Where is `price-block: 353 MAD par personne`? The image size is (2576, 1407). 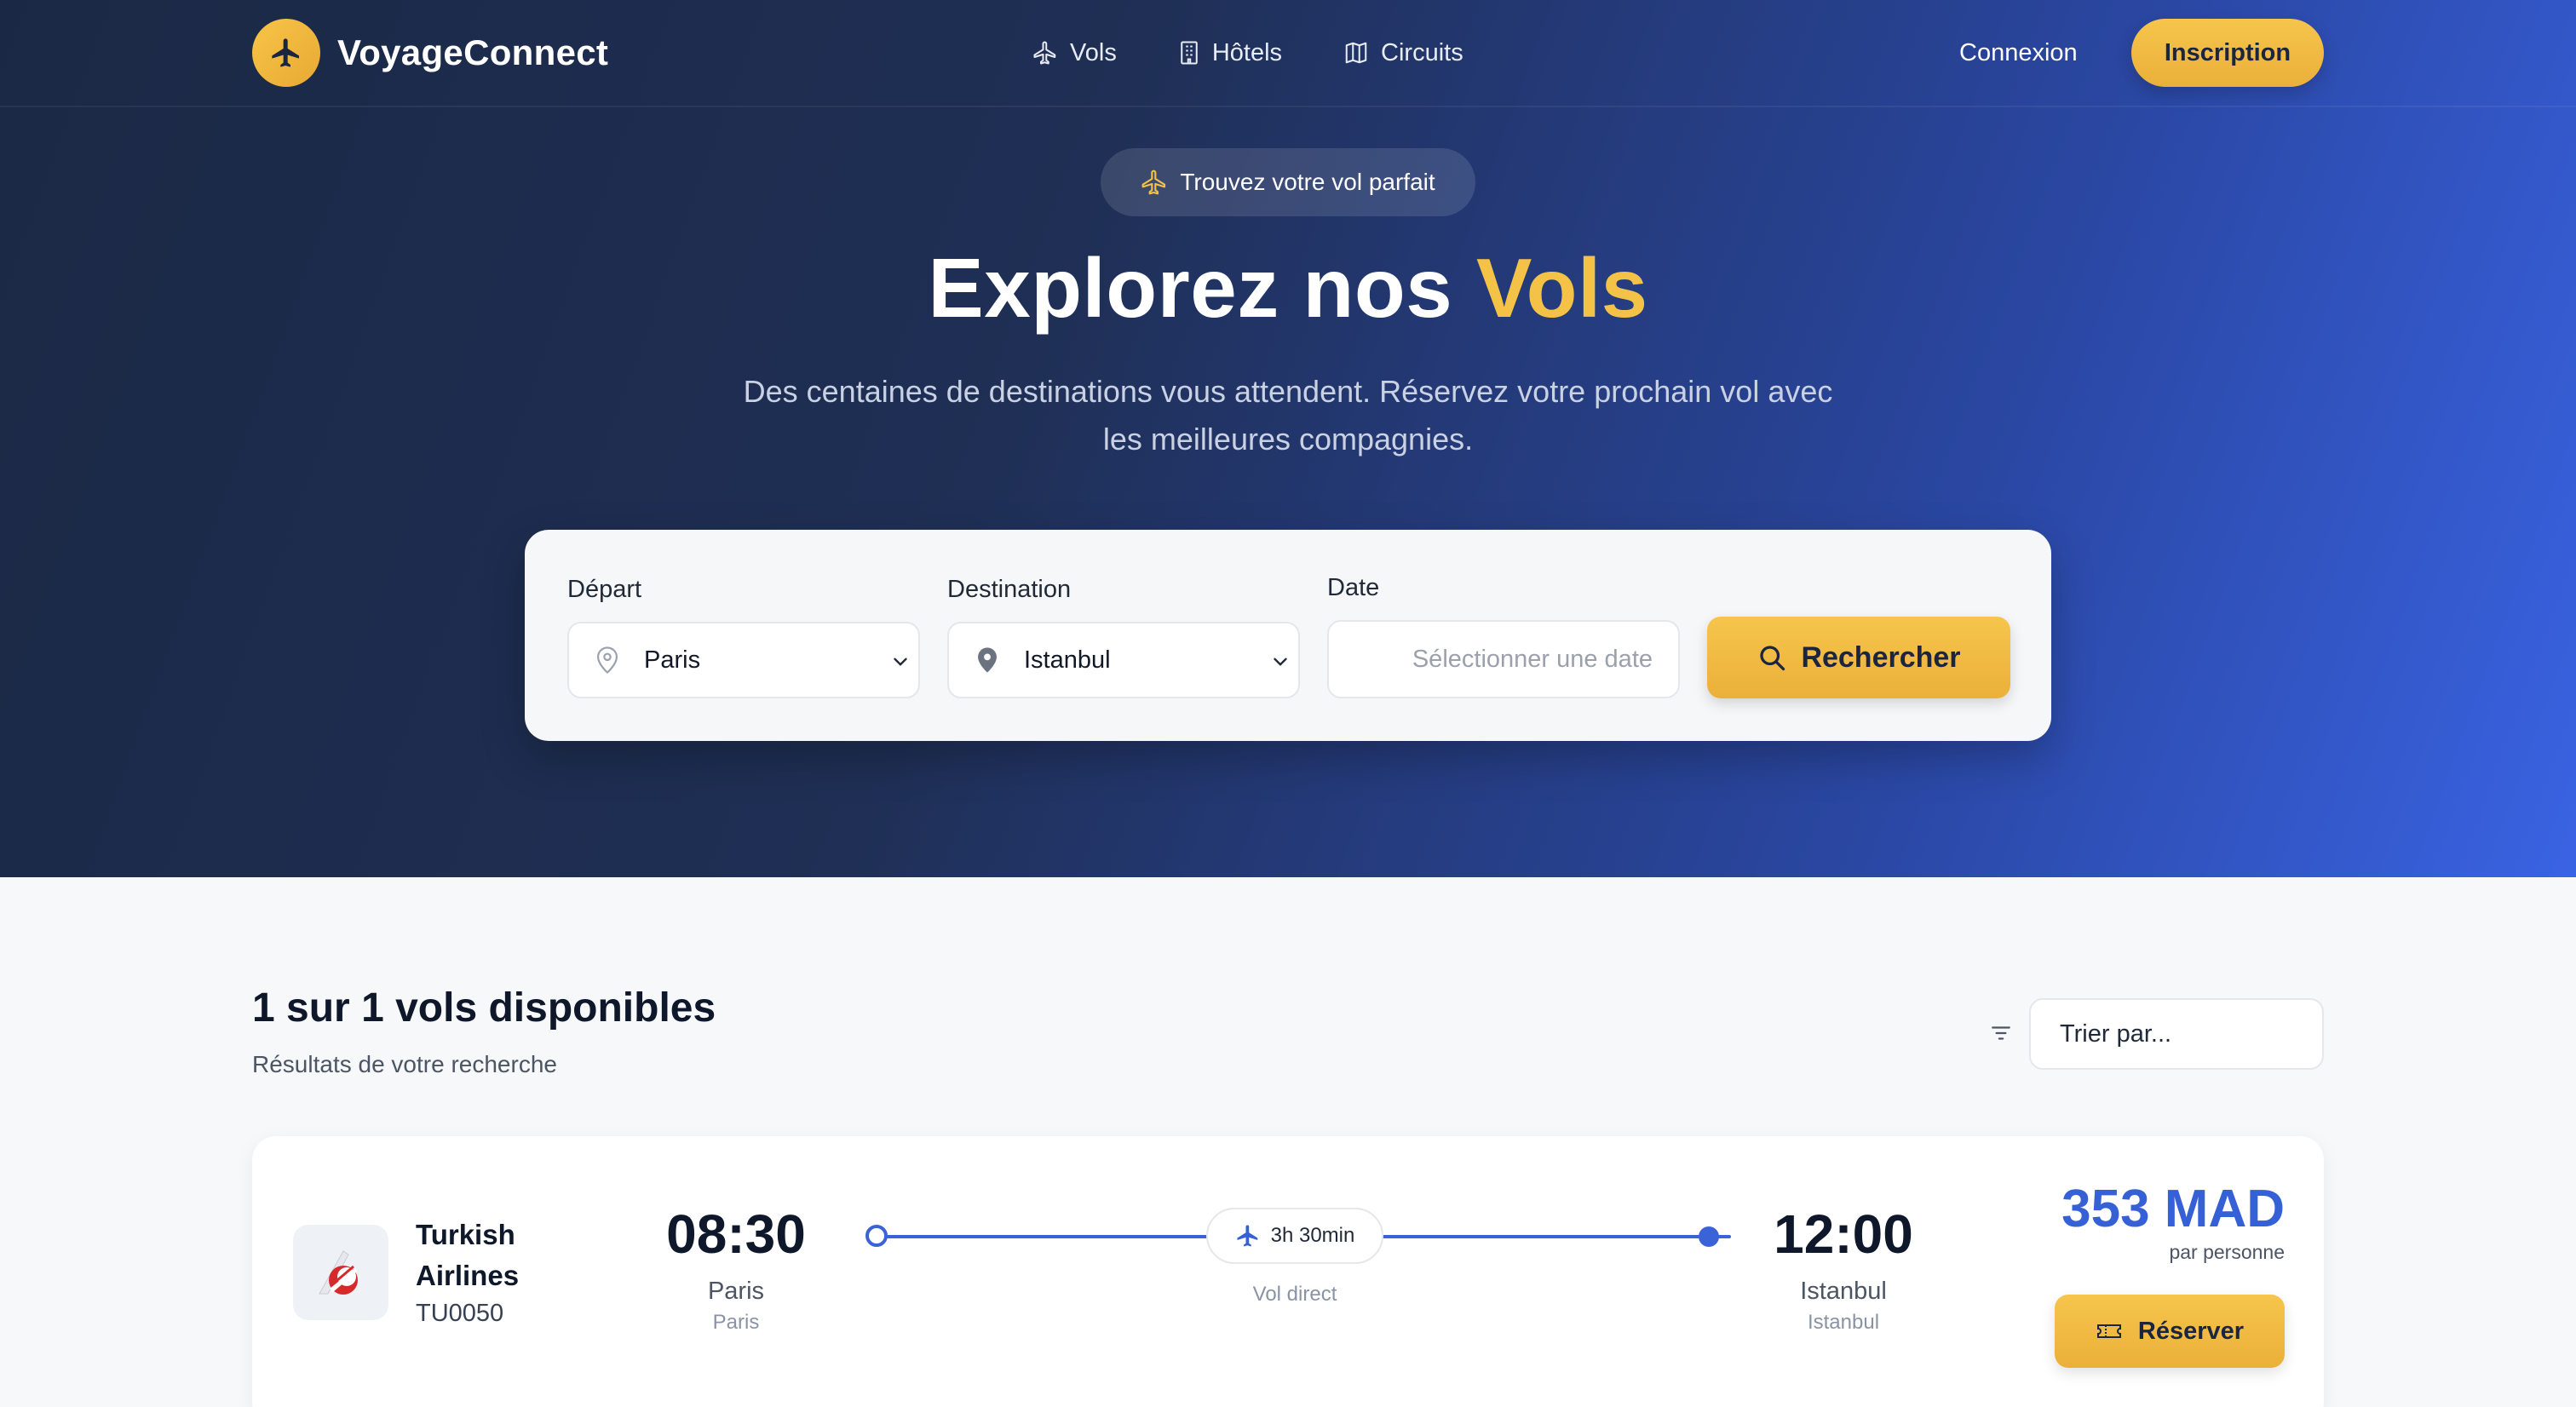 price-block: 353 MAD par personne is located at coordinates (2173, 1221).